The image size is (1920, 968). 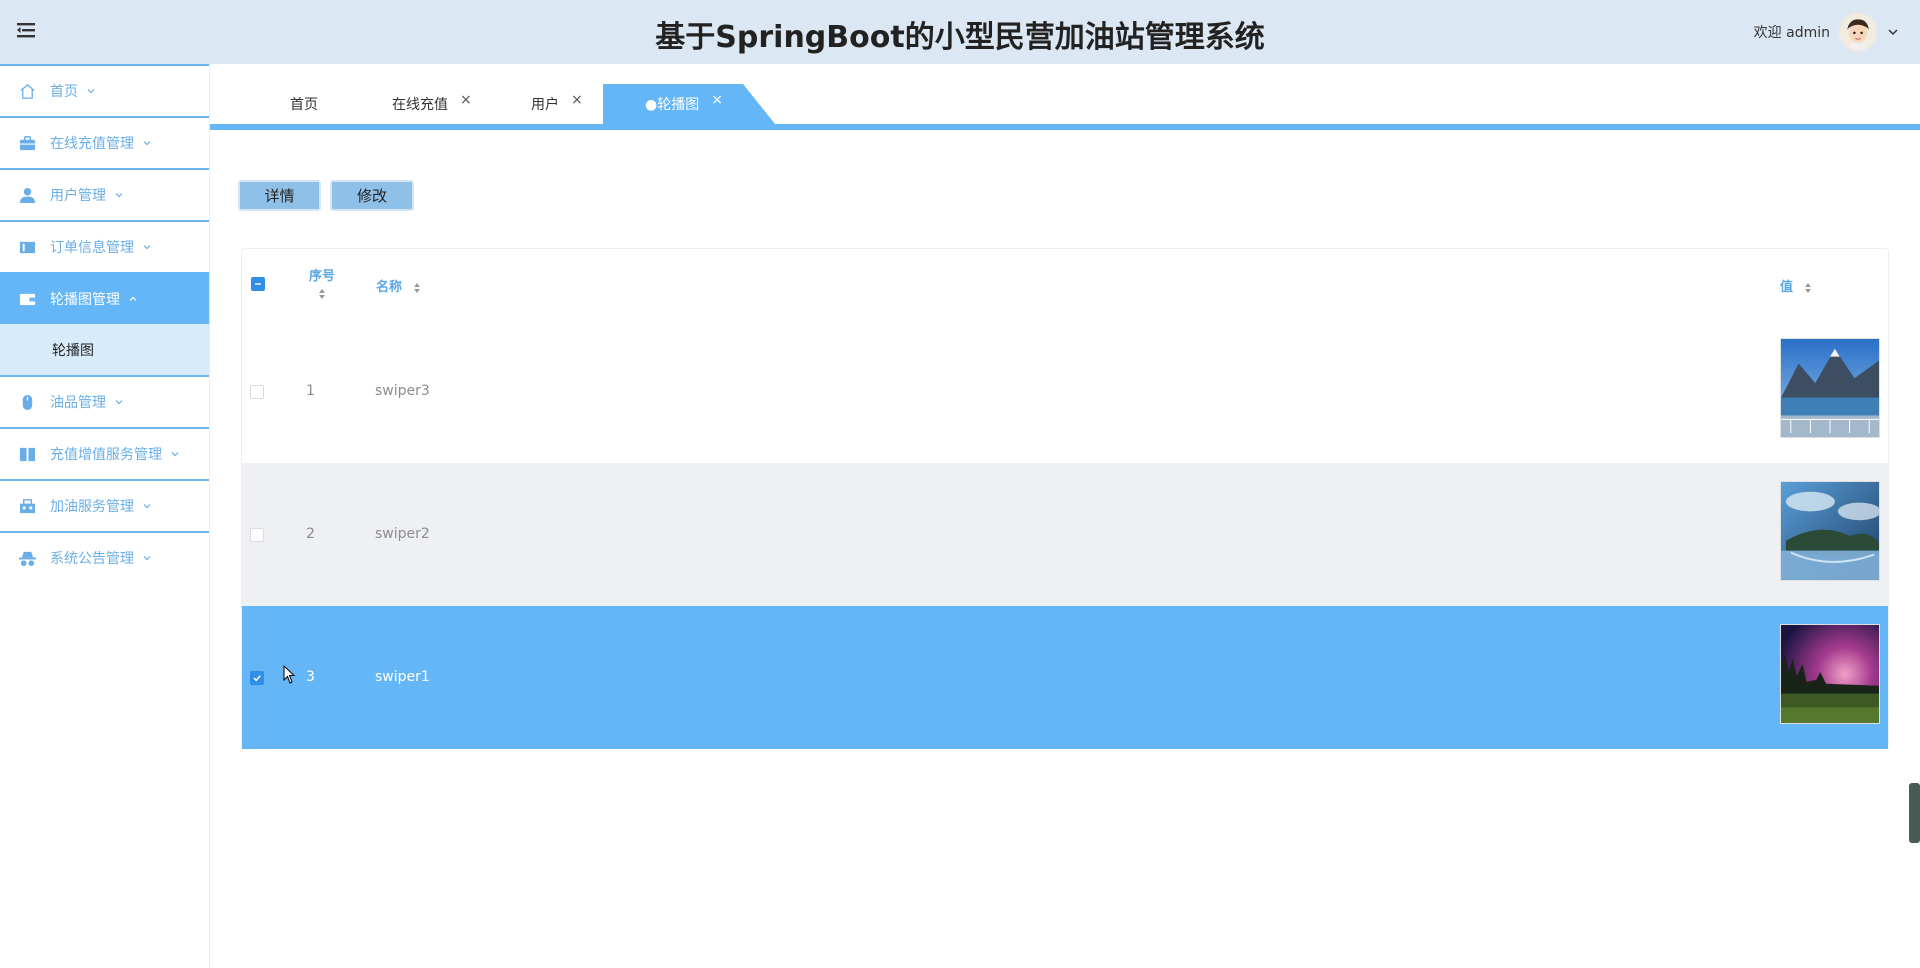 What do you see at coordinates (104, 349) in the screenshot?
I see `sidebar-subitem-carousel: 轮播图` at bounding box center [104, 349].